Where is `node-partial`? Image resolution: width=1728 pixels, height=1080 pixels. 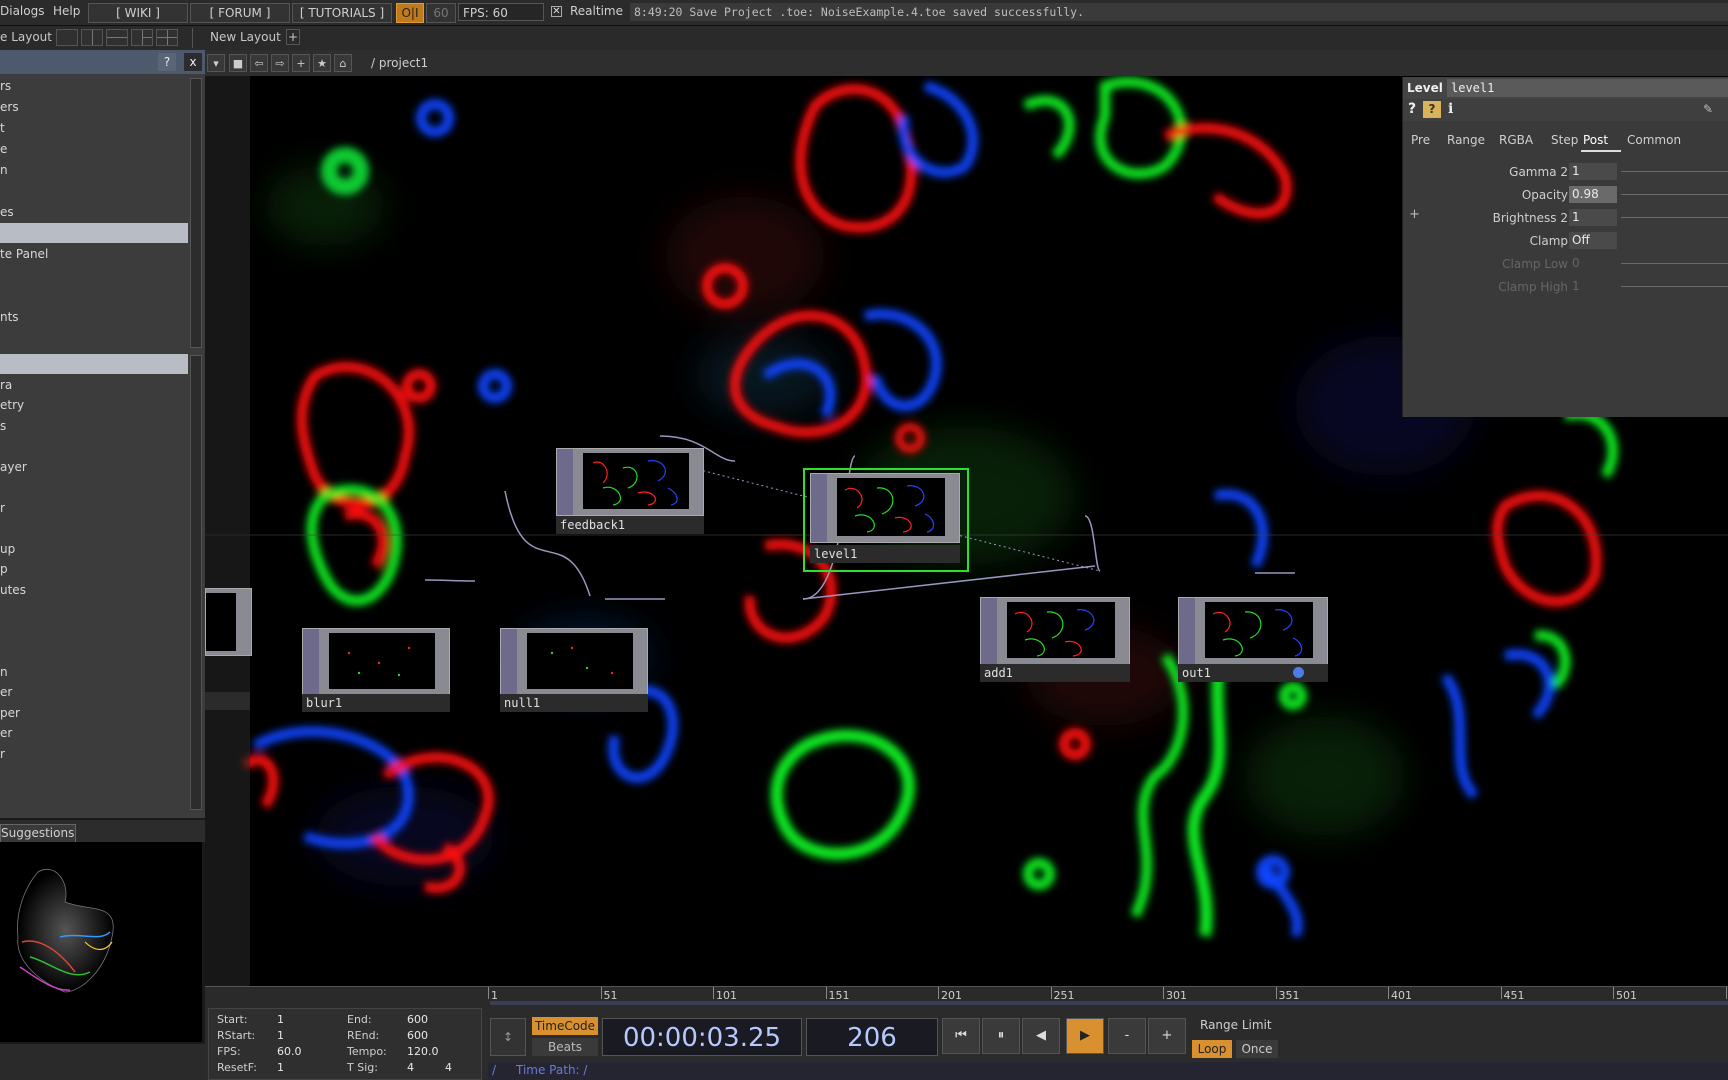
node-partial is located at coordinates (228, 622).